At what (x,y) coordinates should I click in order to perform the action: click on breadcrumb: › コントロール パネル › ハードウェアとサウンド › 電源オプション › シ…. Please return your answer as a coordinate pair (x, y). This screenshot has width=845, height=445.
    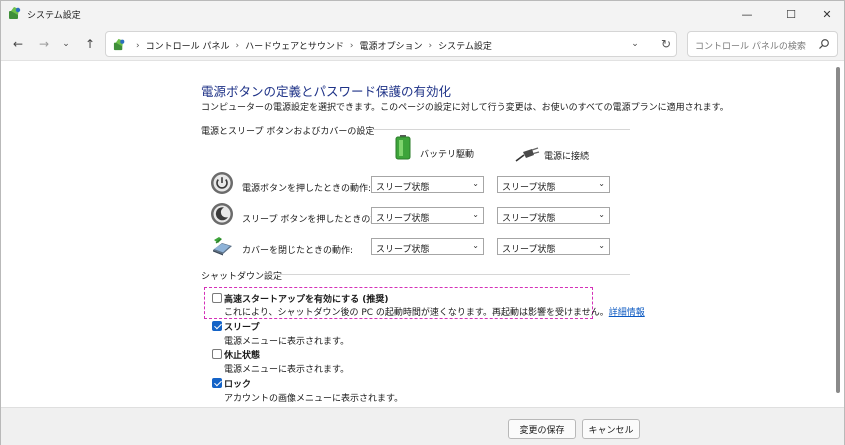
    Looking at the image, I should click on (311, 46).